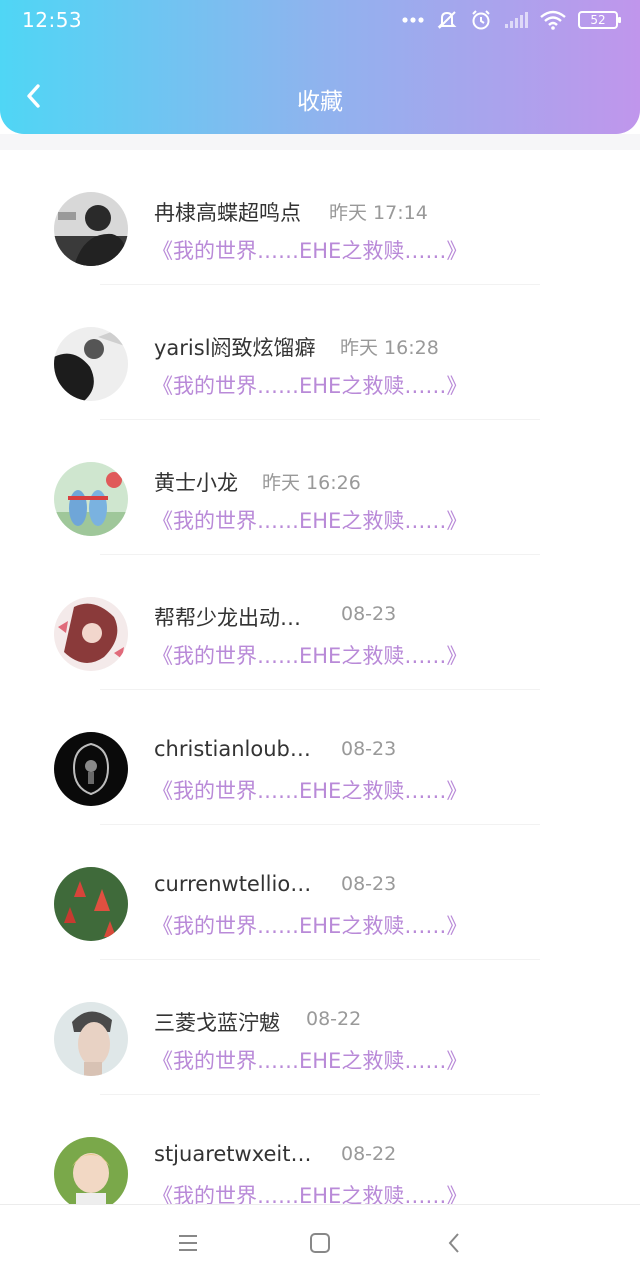  I want to click on list-item: 黄士小龙 昨天 16:26 《我的世界……EHE之救赎……》, so click(320, 487).